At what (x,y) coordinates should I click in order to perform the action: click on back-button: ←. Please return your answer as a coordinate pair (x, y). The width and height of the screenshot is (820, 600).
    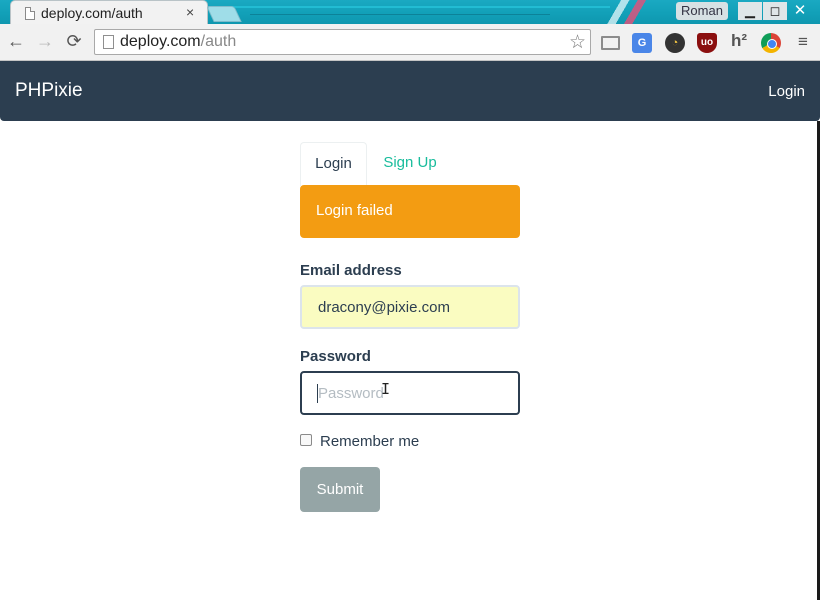
    Looking at the image, I should click on (16, 41).